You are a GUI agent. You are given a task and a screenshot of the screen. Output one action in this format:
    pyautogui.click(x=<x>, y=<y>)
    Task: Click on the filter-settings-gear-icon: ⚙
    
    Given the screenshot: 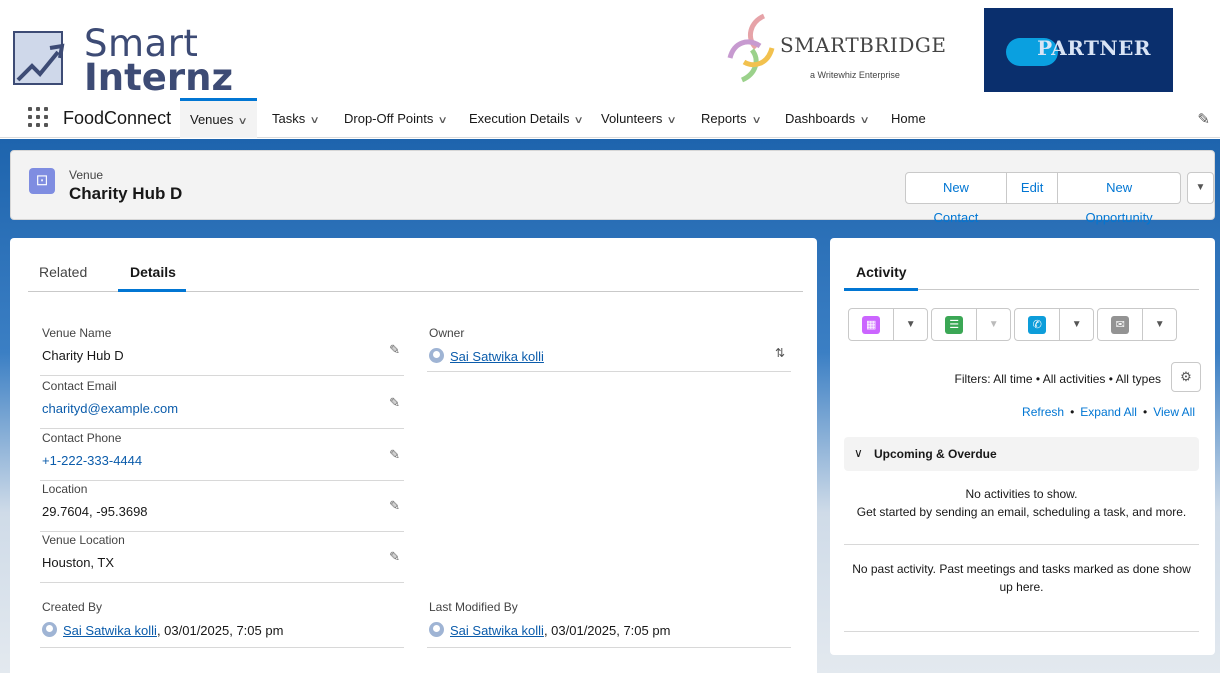 What is the action you would take?
    pyautogui.click(x=1186, y=377)
    